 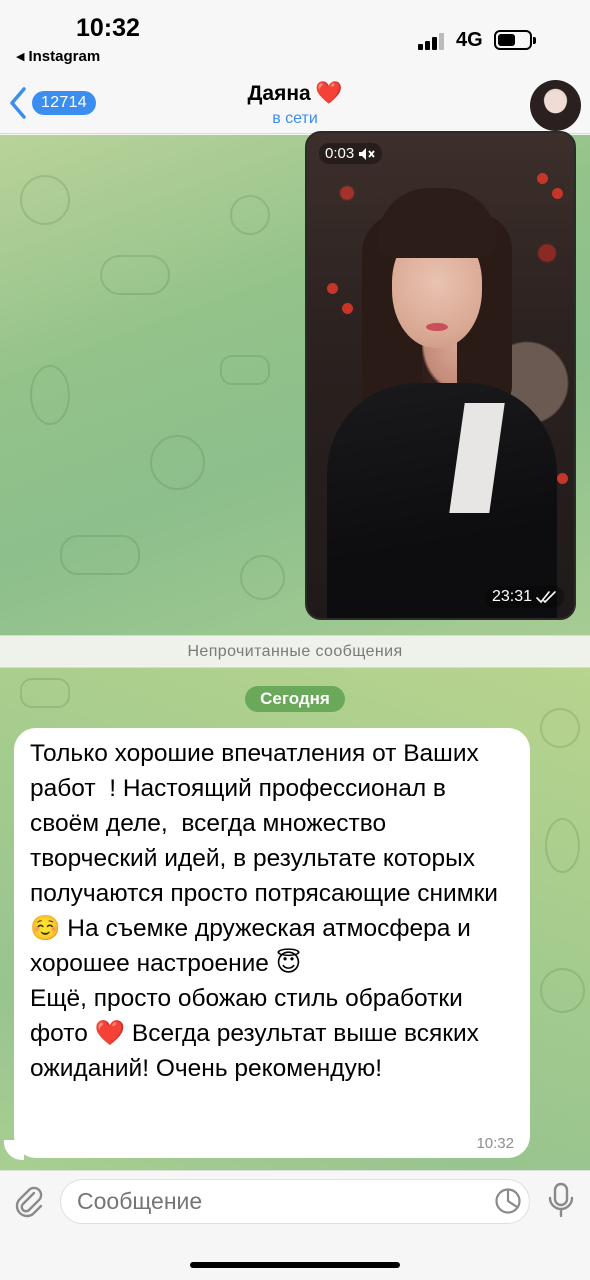 What do you see at coordinates (340, 153) in the screenshot?
I see `video-duration-label: 0:03` at bounding box center [340, 153].